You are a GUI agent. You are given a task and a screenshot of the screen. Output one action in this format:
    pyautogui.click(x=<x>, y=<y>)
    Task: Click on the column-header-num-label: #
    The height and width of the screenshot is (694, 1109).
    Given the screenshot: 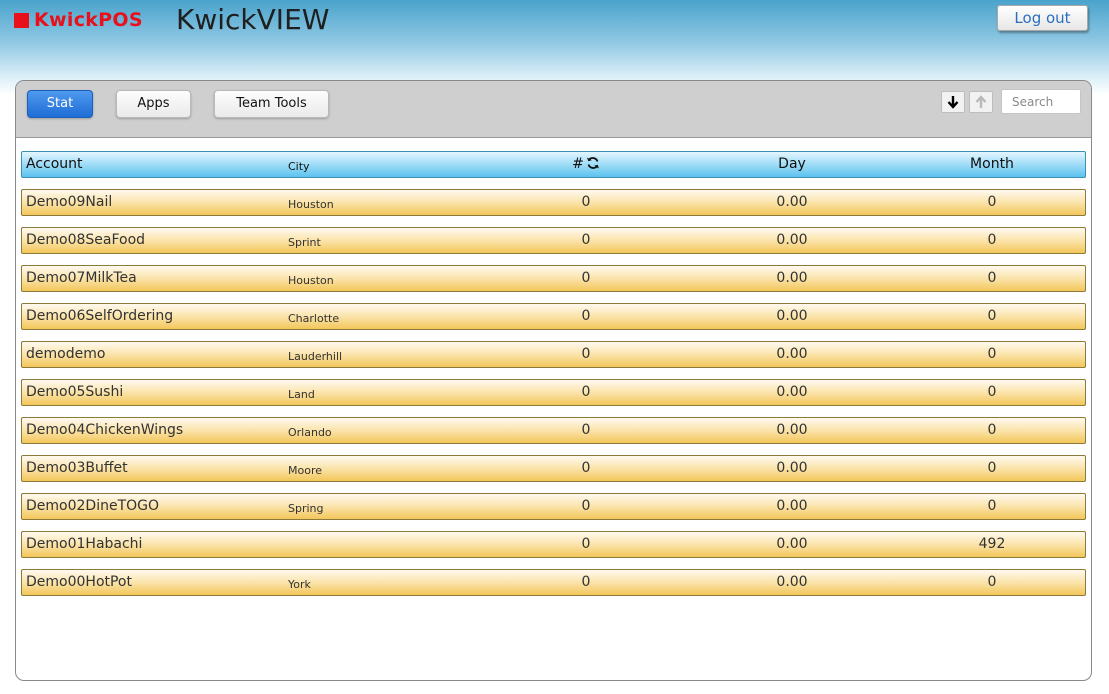 What is the action you would take?
    pyautogui.click(x=578, y=164)
    